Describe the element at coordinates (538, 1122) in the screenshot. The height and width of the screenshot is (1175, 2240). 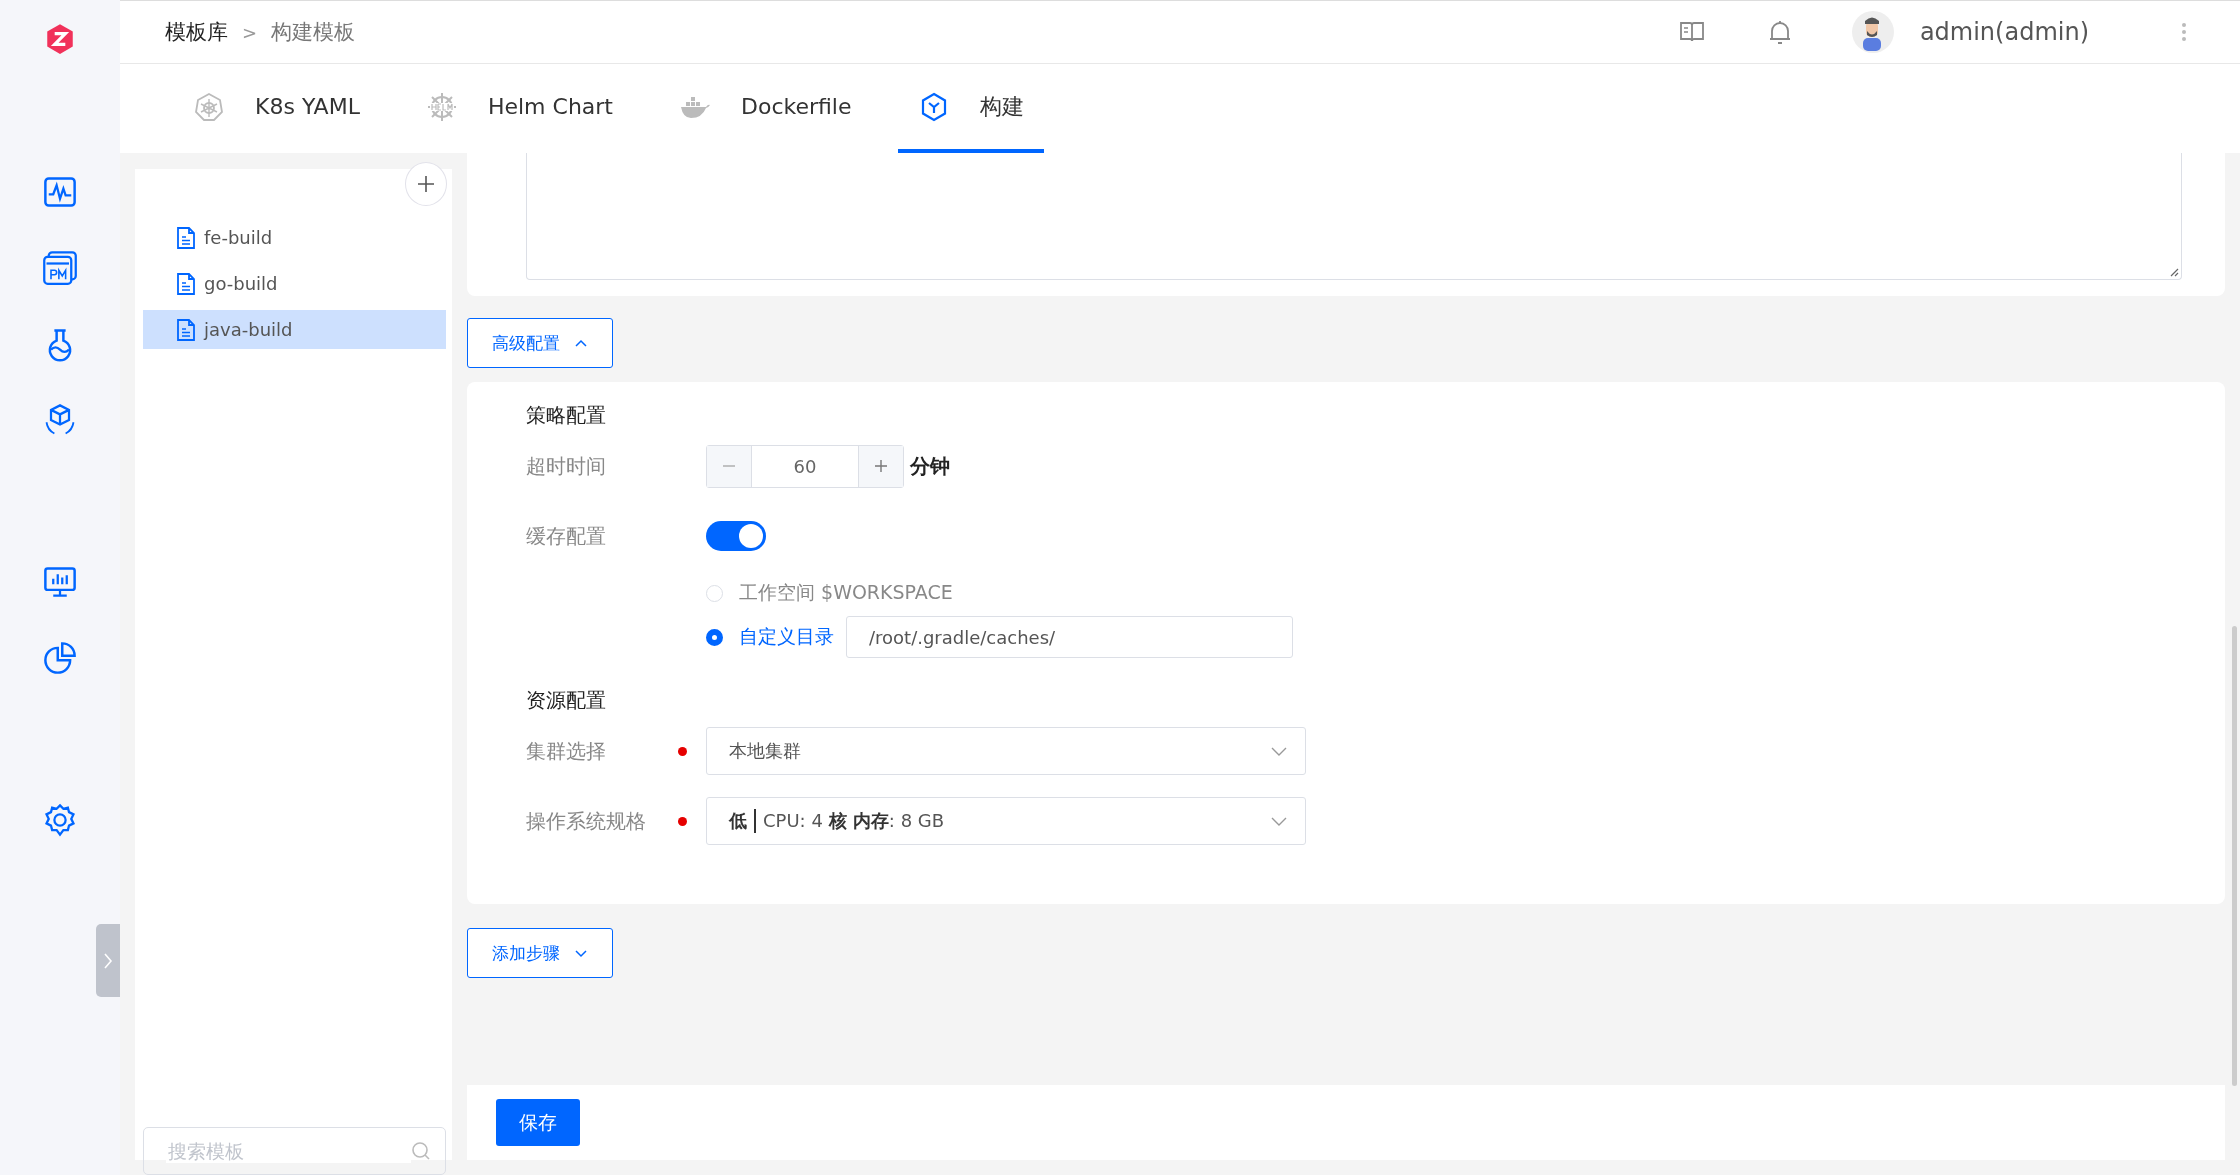
I see `save-button: 保存` at that location.